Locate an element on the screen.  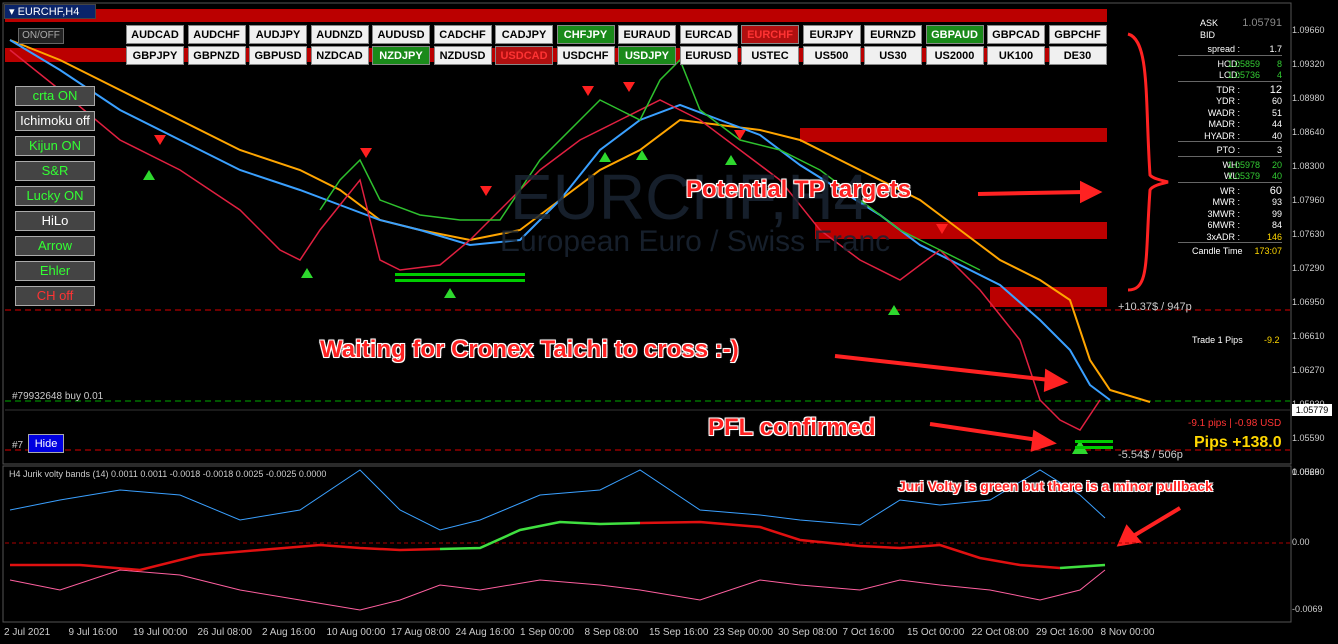
info-key: PTO : is located at coordinates (1228, 150).